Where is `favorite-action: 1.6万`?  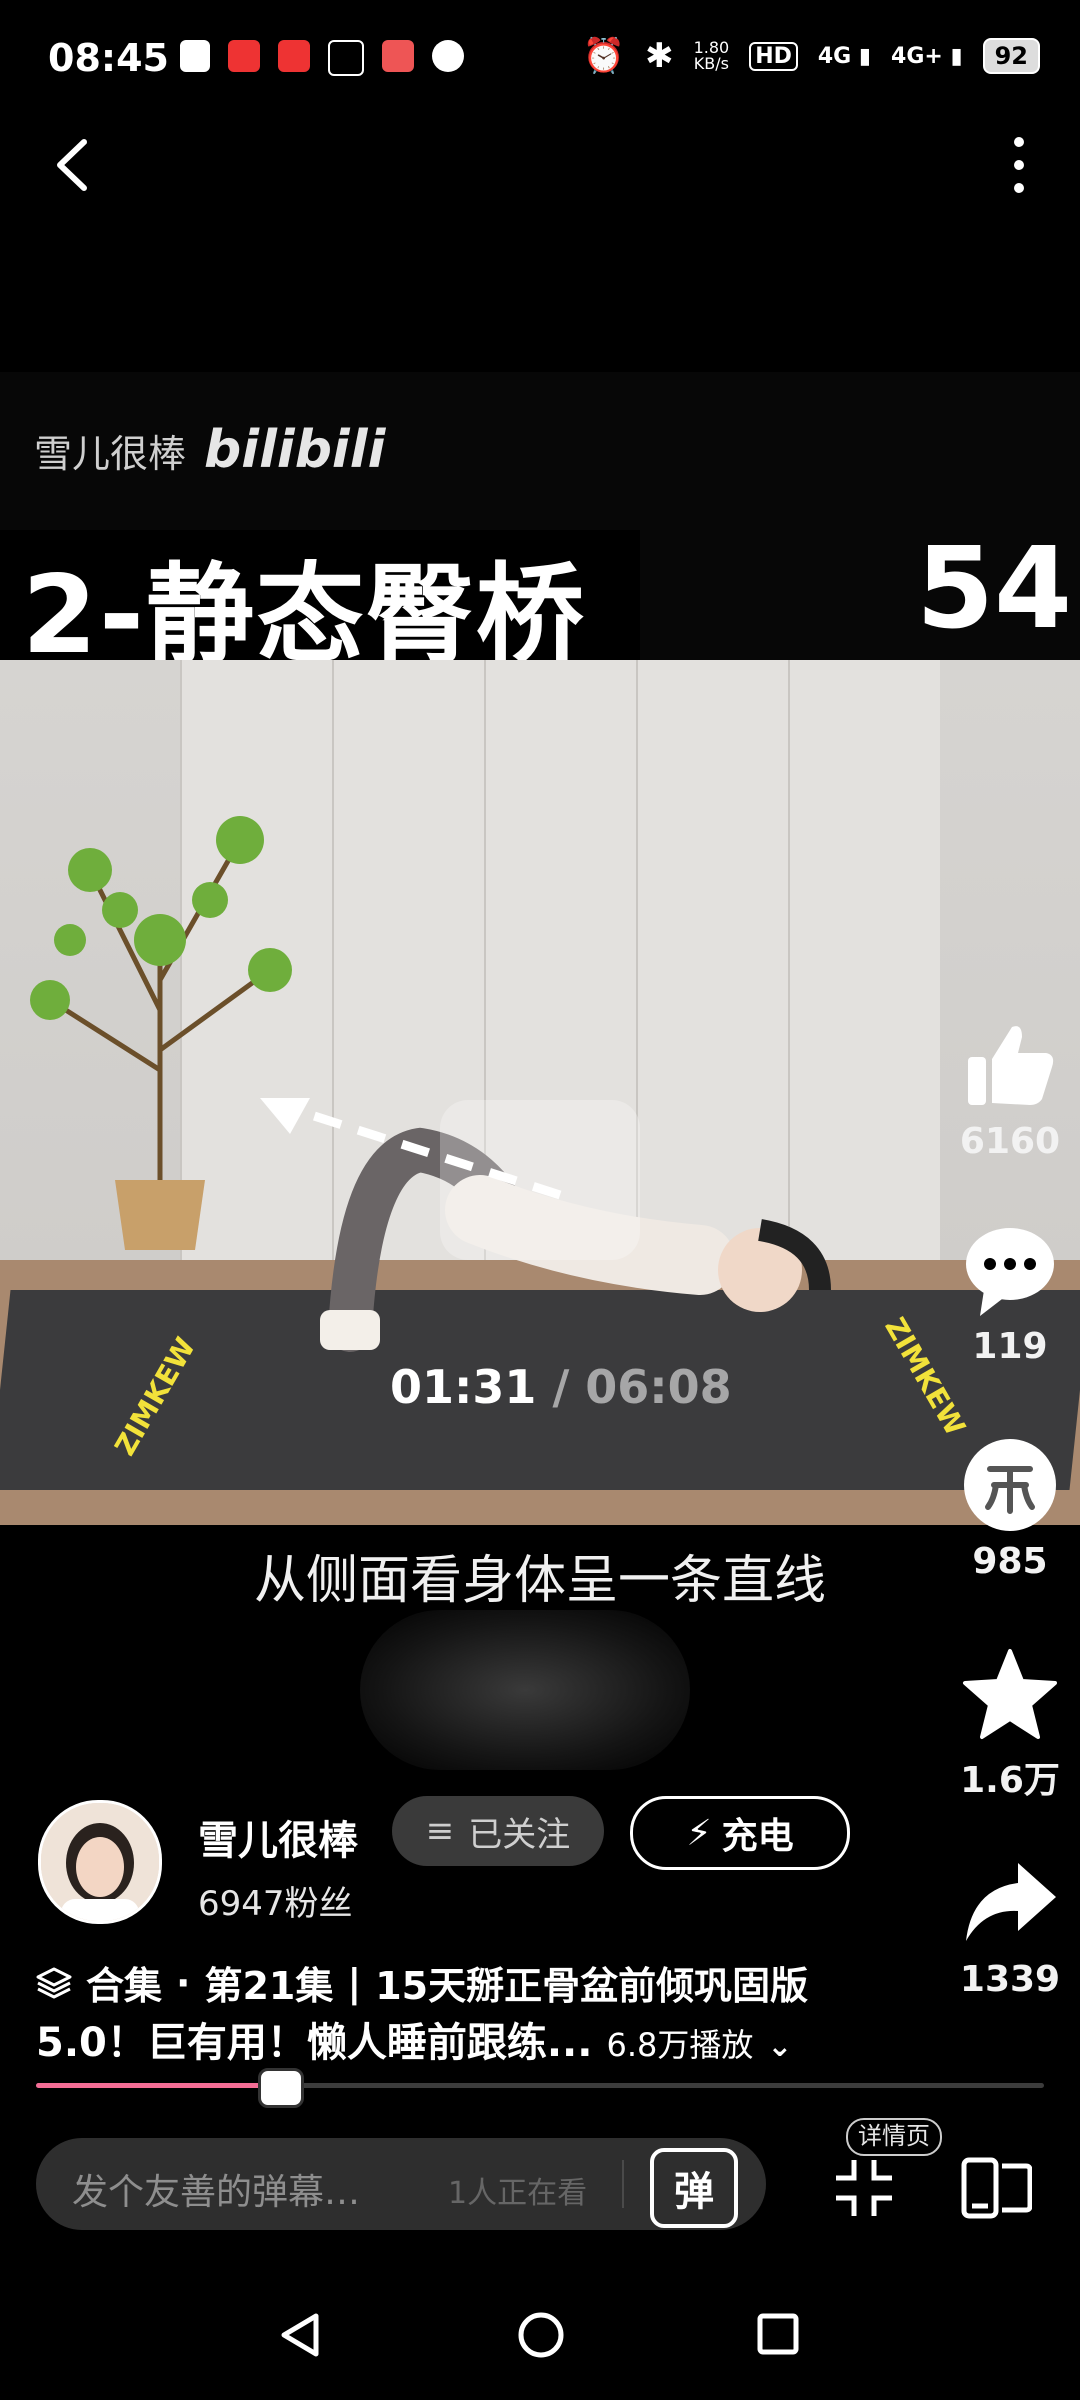 favorite-action: 1.6万 is located at coordinates (1010, 1724).